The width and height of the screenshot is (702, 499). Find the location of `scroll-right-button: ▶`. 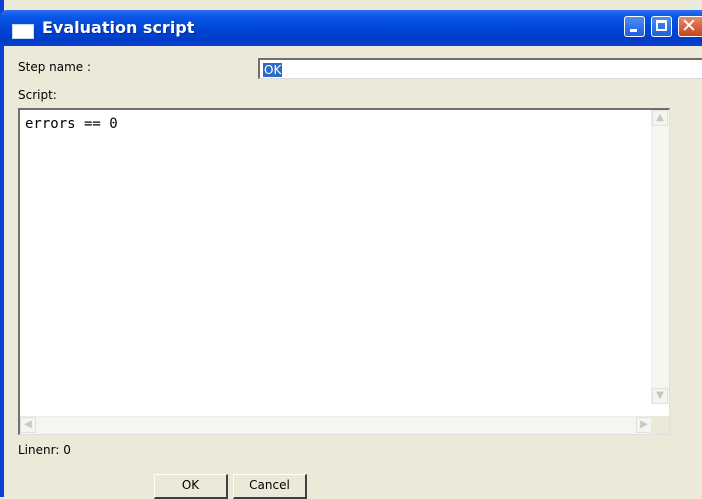

scroll-right-button: ▶ is located at coordinates (644, 425).